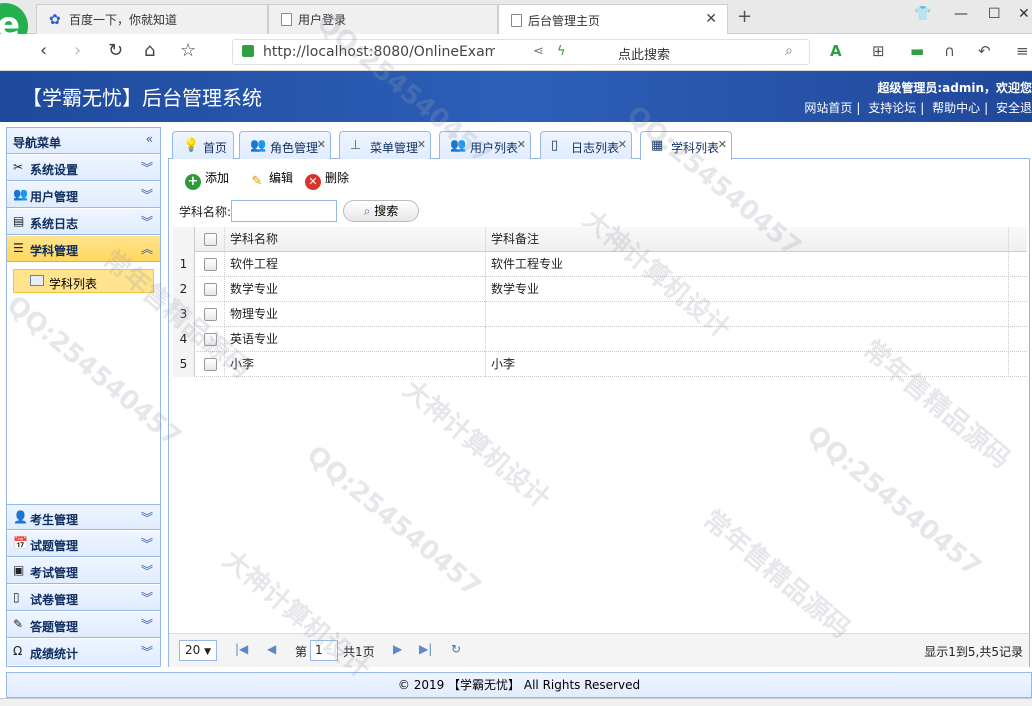 This screenshot has width=1032, height=706. Describe the element at coordinates (644, 53) in the screenshot. I see `search-hint: 点此搜索` at that location.